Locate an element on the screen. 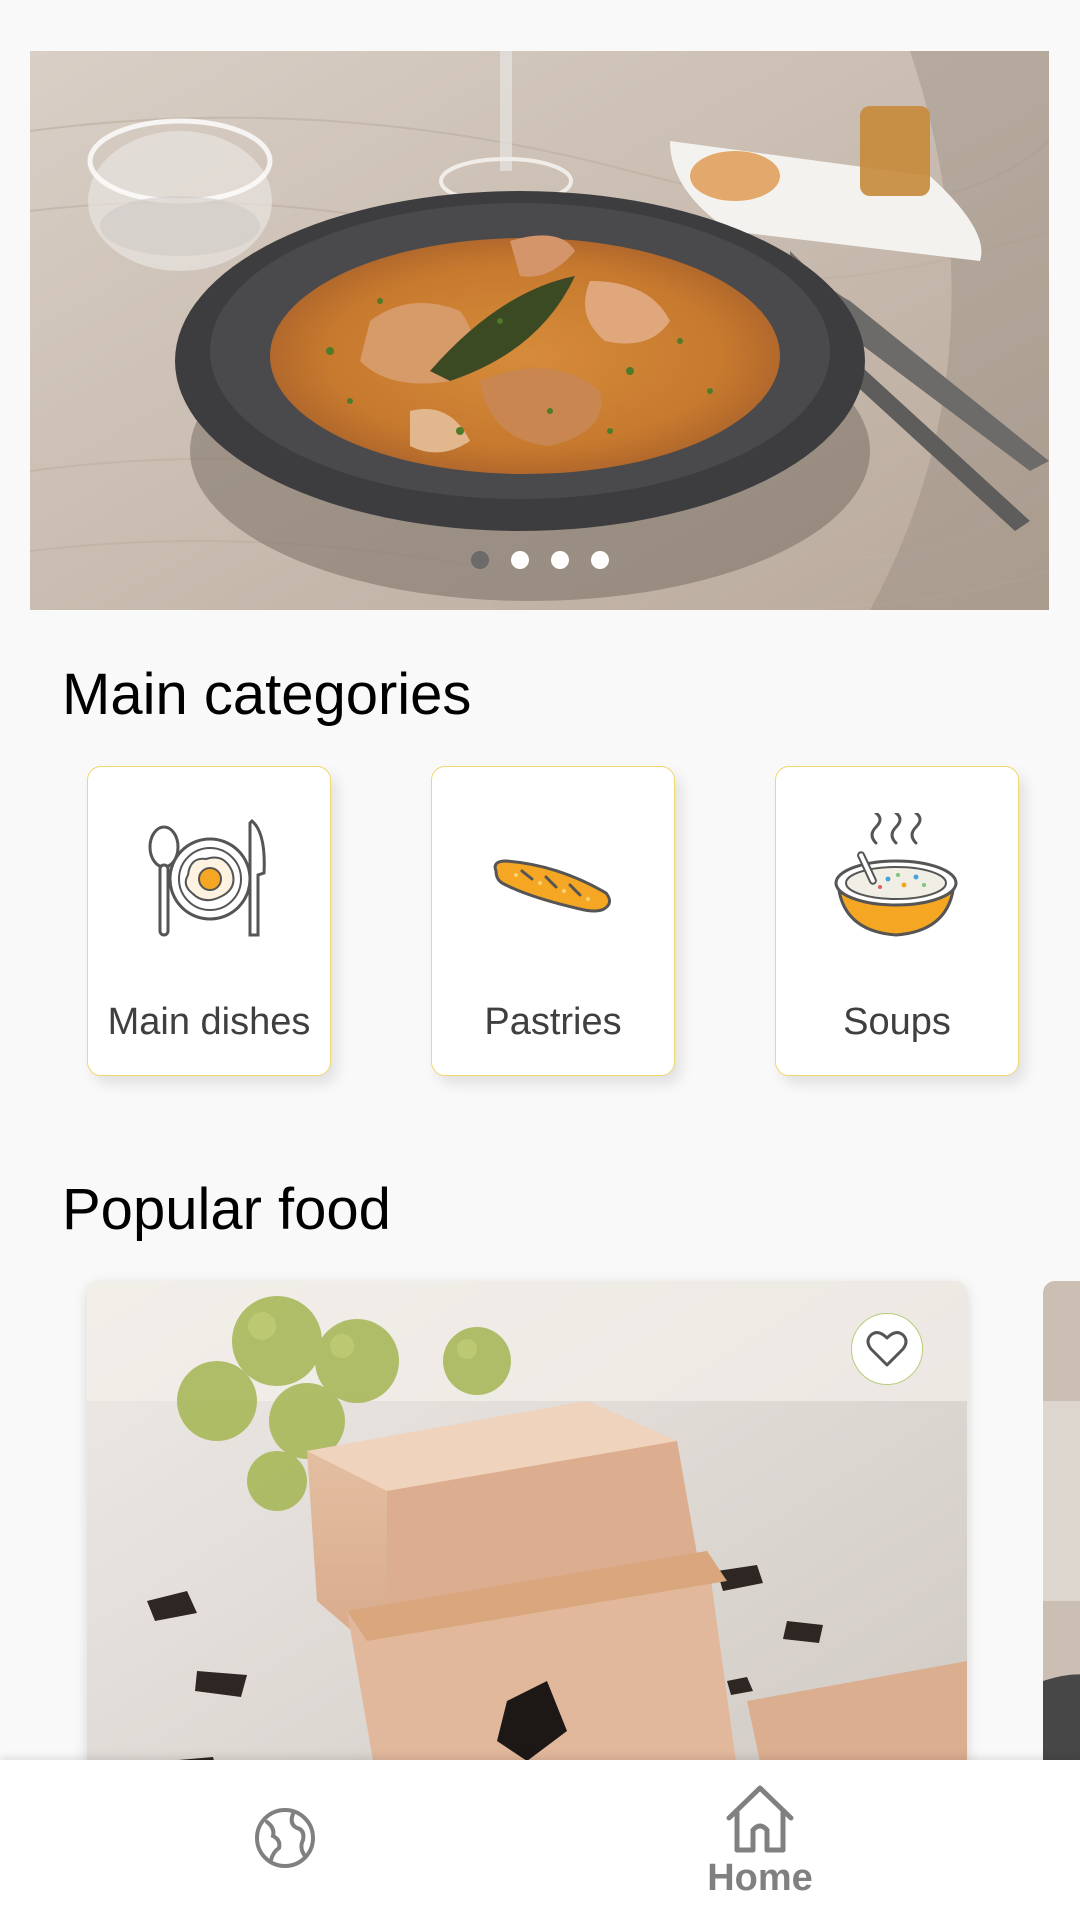 The image size is (1080, 1920). nav-item-explore is located at coordinates (285, 1840).